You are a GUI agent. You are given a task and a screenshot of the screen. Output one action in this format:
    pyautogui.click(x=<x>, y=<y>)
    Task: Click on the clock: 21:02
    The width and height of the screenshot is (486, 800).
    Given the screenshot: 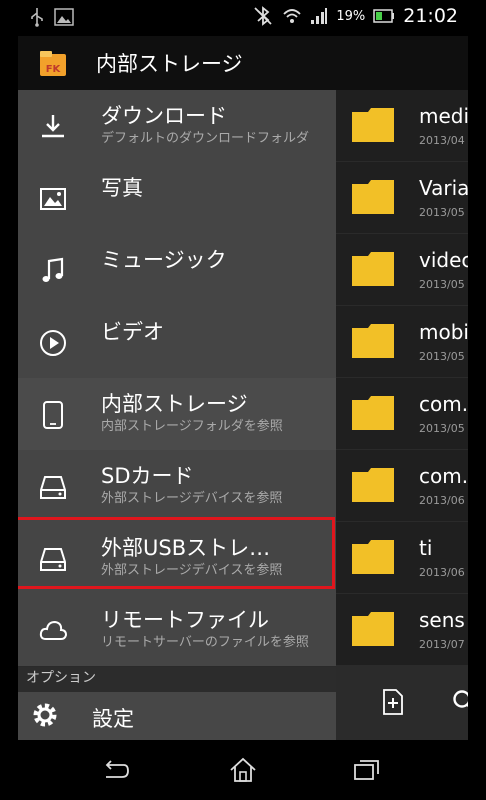 What is the action you would take?
    pyautogui.click(x=430, y=16)
    